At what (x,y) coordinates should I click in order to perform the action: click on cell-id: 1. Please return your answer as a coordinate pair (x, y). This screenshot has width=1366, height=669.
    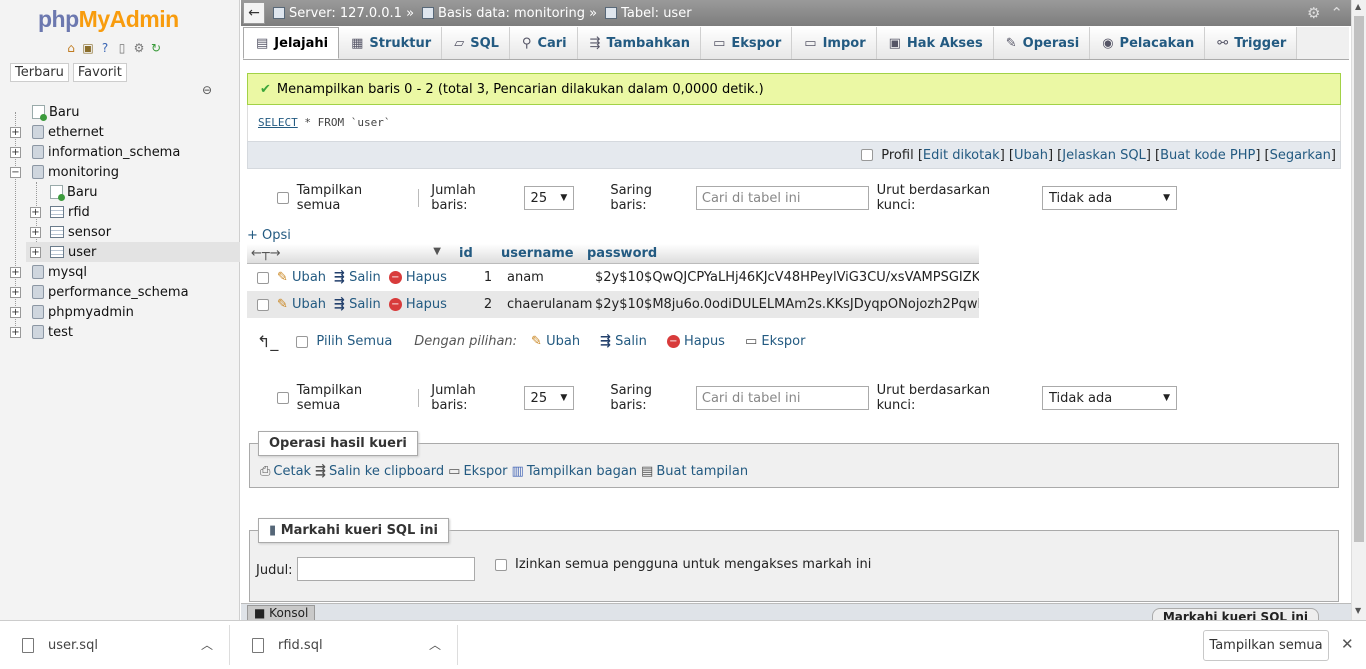
    Looking at the image, I should click on (488, 277).